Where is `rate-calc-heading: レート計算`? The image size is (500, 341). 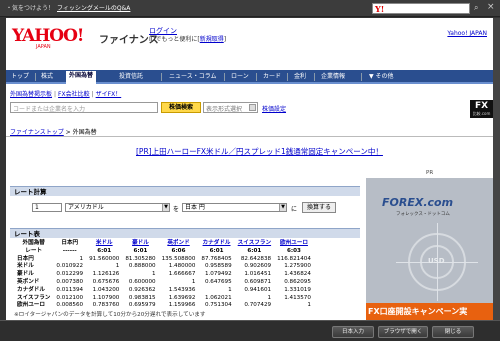 rate-calc-heading: レート計算 is located at coordinates (185, 191).